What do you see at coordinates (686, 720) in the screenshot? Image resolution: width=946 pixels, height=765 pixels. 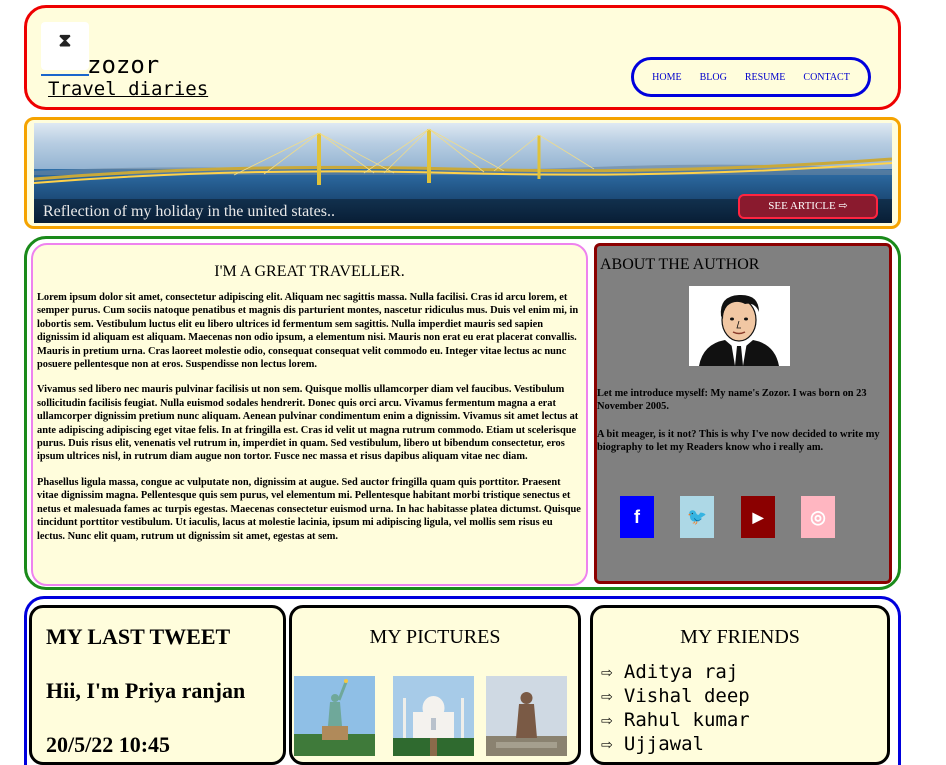 I see `friend-name: Rahul kumar` at bounding box center [686, 720].